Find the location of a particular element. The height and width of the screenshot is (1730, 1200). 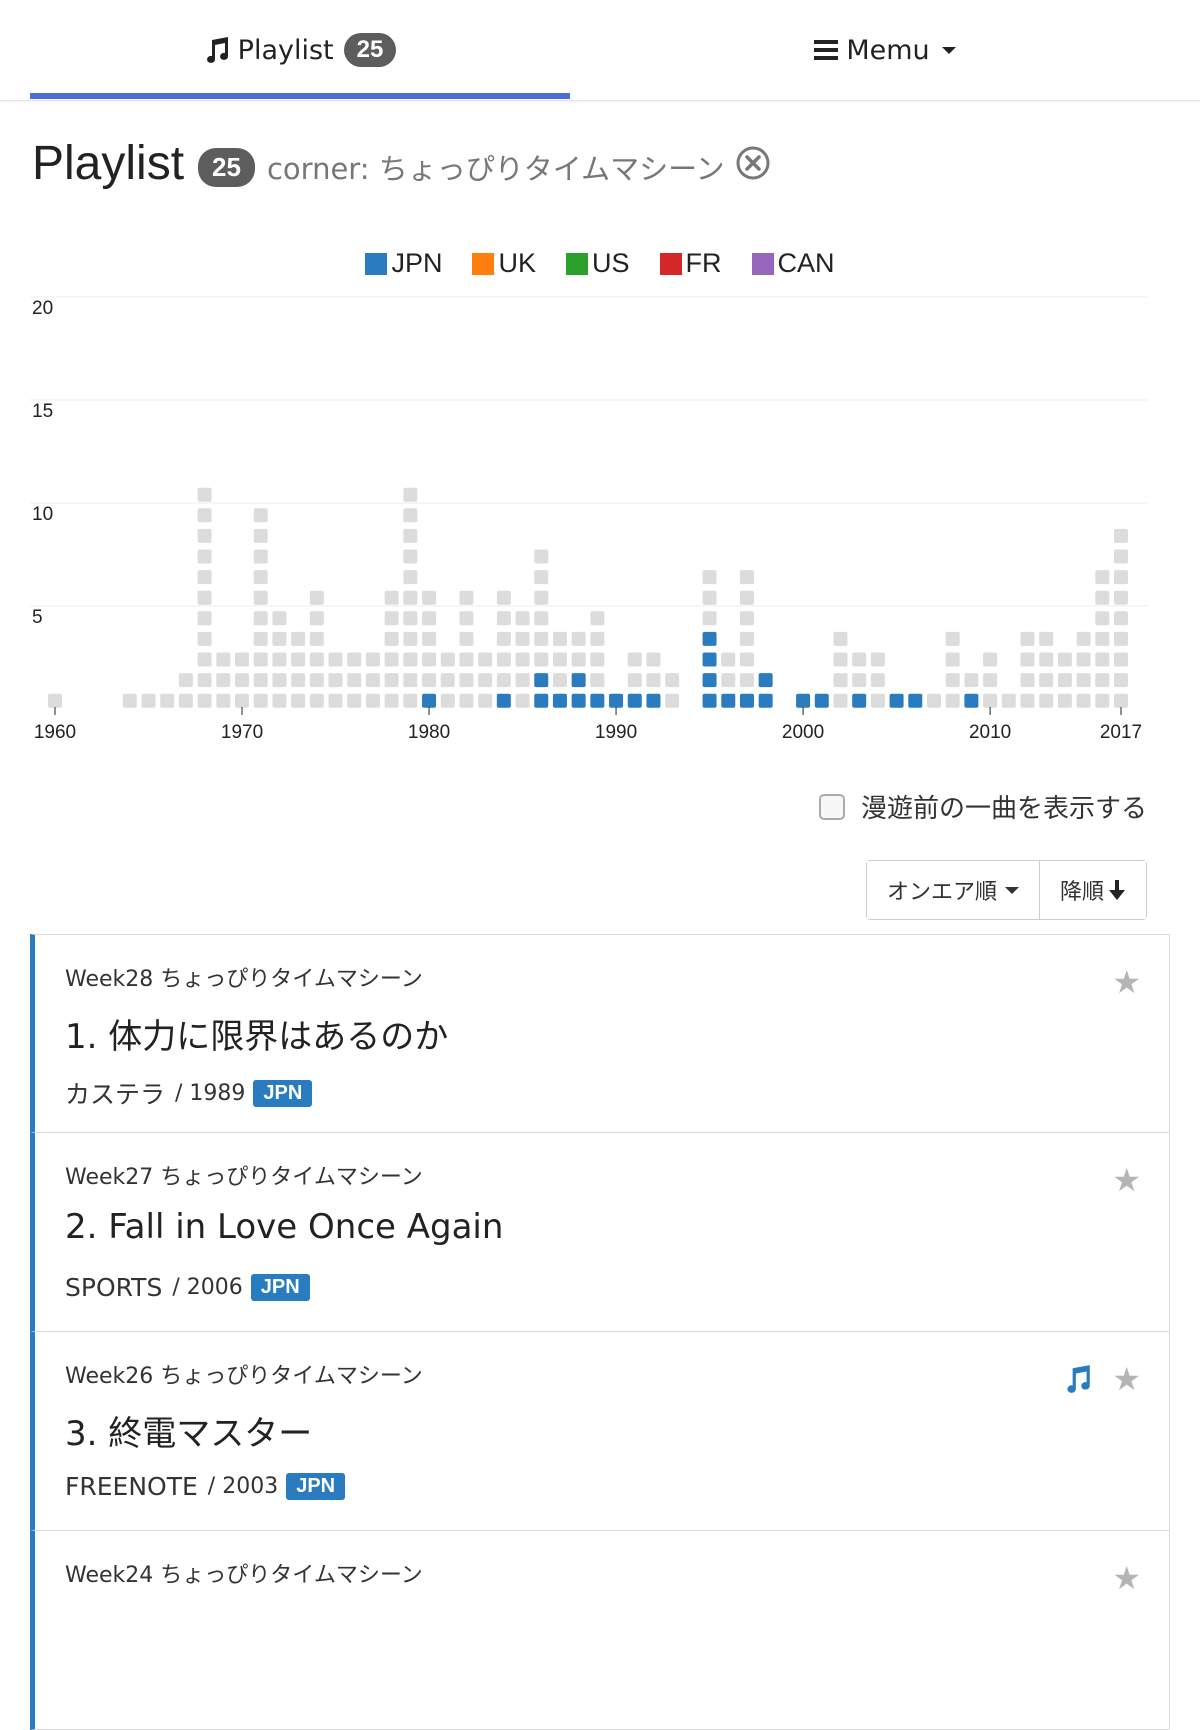

show-prev-song-checkbox is located at coordinates (831, 806).